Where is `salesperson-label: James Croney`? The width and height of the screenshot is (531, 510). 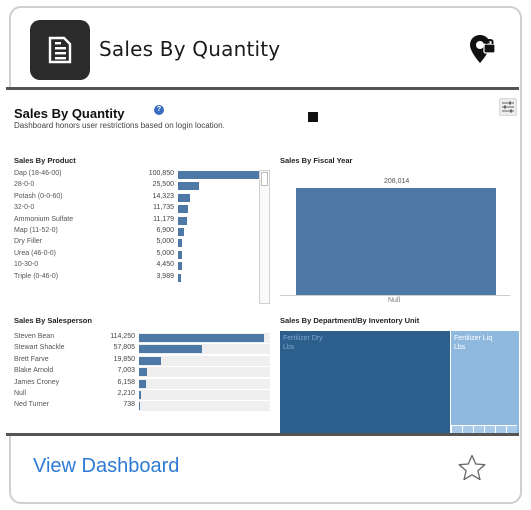
salesperson-label: James Croney is located at coordinates (37, 382).